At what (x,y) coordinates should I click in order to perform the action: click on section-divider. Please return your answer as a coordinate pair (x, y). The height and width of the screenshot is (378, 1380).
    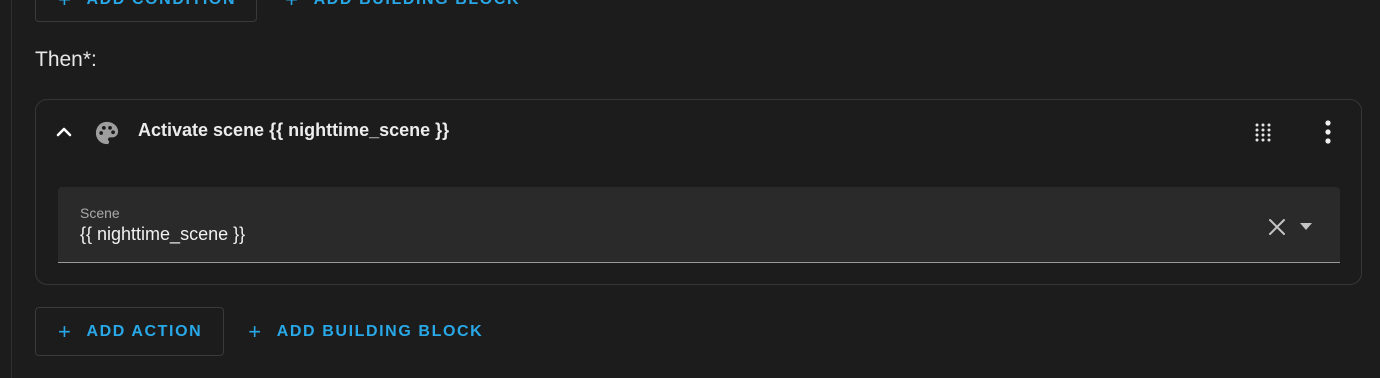
    Looking at the image, I should click on (11, 189).